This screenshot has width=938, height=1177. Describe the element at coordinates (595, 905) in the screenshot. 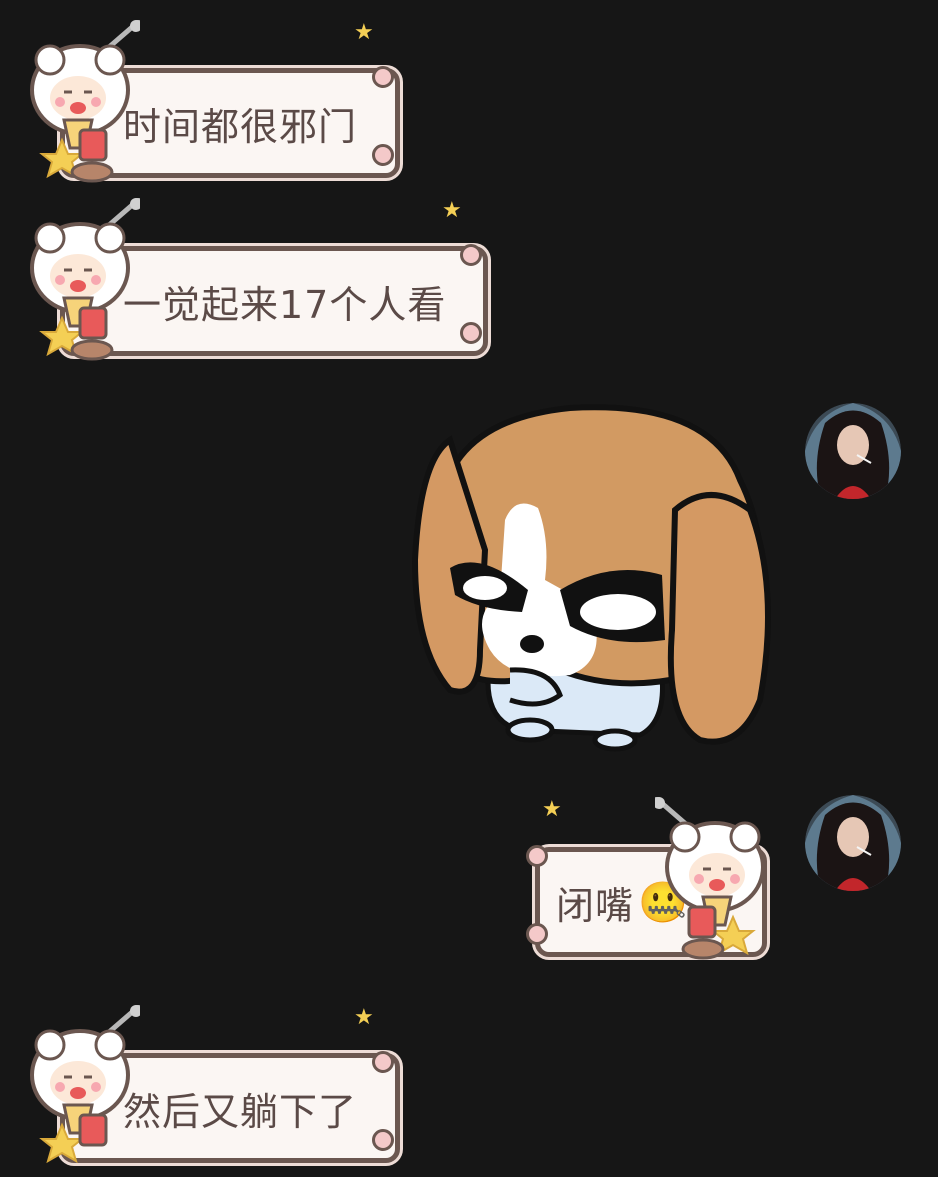

I see `message-text: 闭嘴` at that location.